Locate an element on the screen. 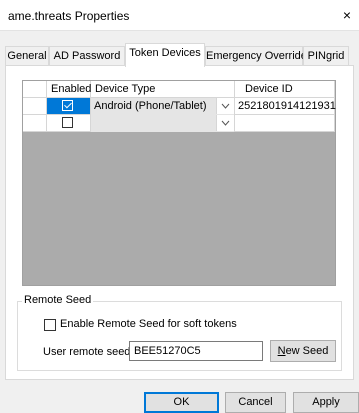  tab-general: General is located at coordinates (27, 55).